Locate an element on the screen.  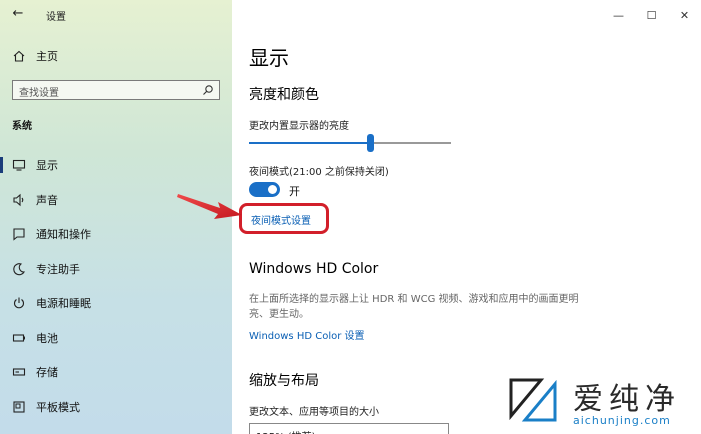
speaker-icon is located at coordinates (18, 199).